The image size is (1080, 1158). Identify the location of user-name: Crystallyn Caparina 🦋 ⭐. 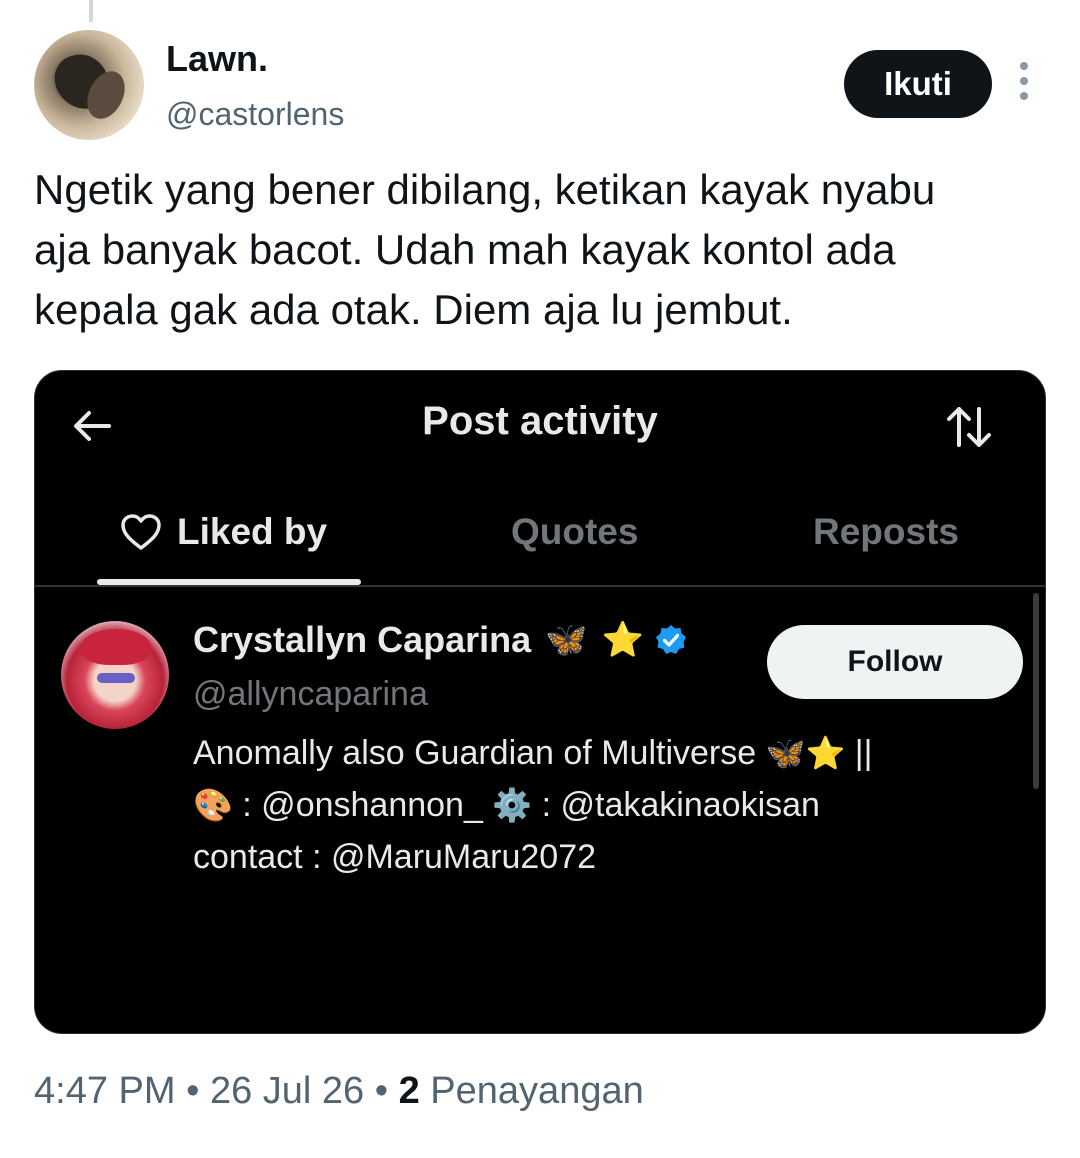
(440, 640).